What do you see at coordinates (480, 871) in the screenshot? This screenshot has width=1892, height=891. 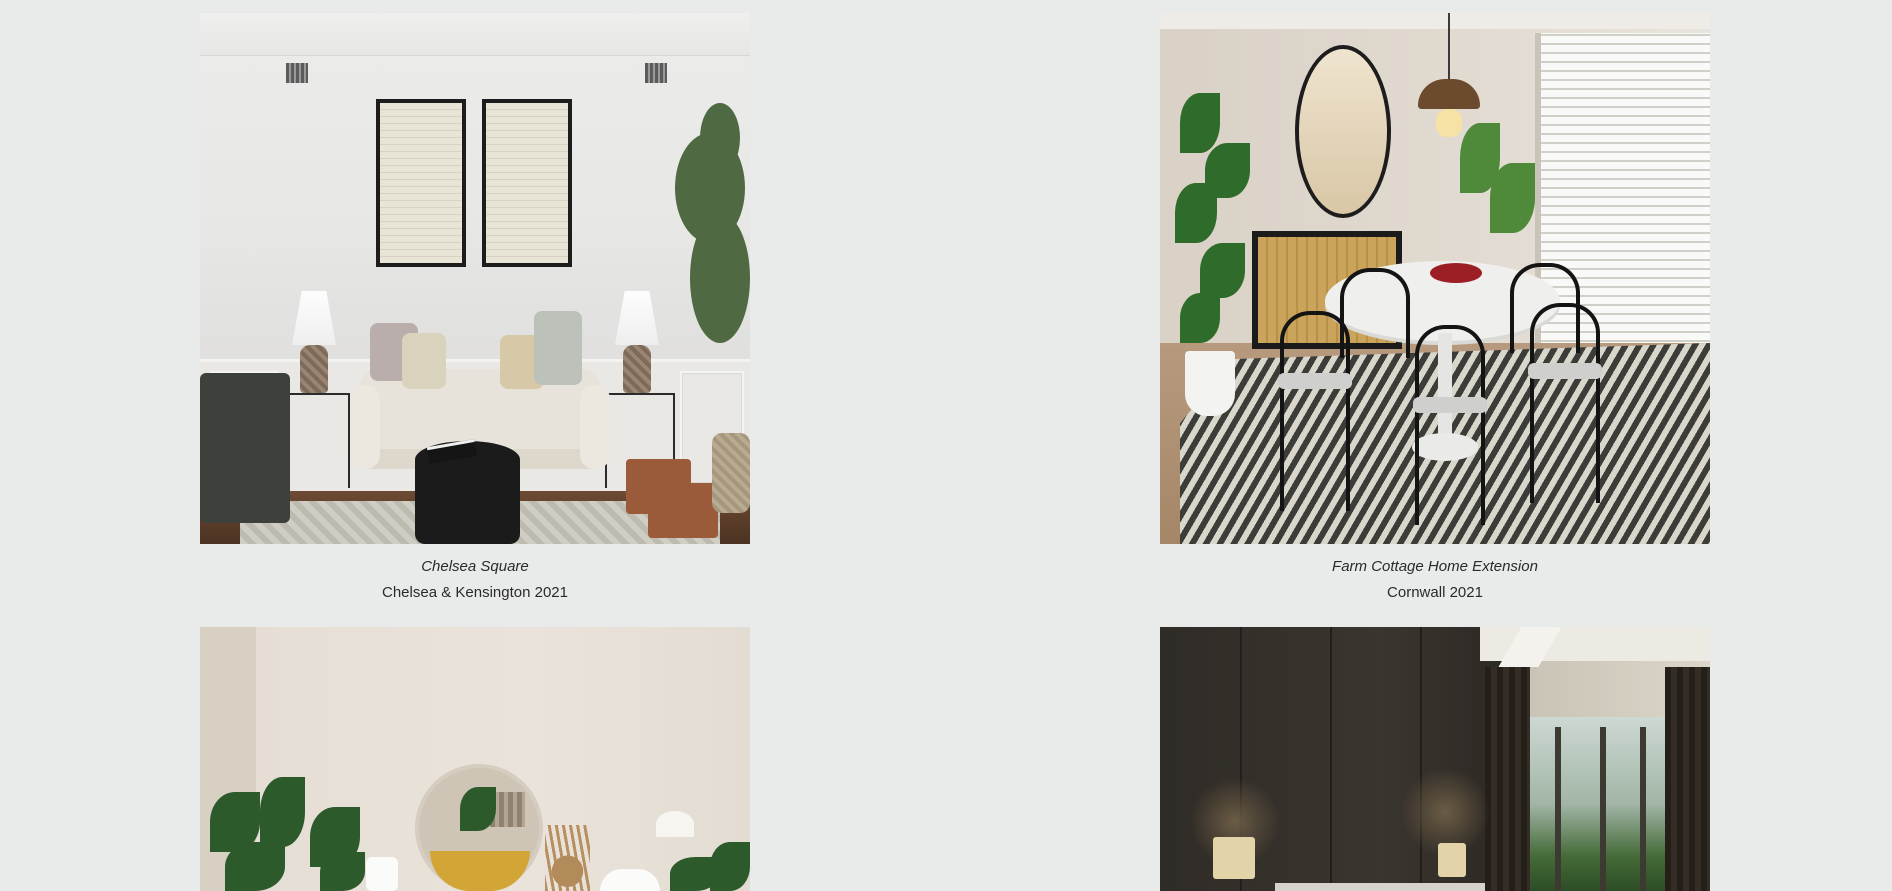 I see `gold-bowl` at bounding box center [480, 871].